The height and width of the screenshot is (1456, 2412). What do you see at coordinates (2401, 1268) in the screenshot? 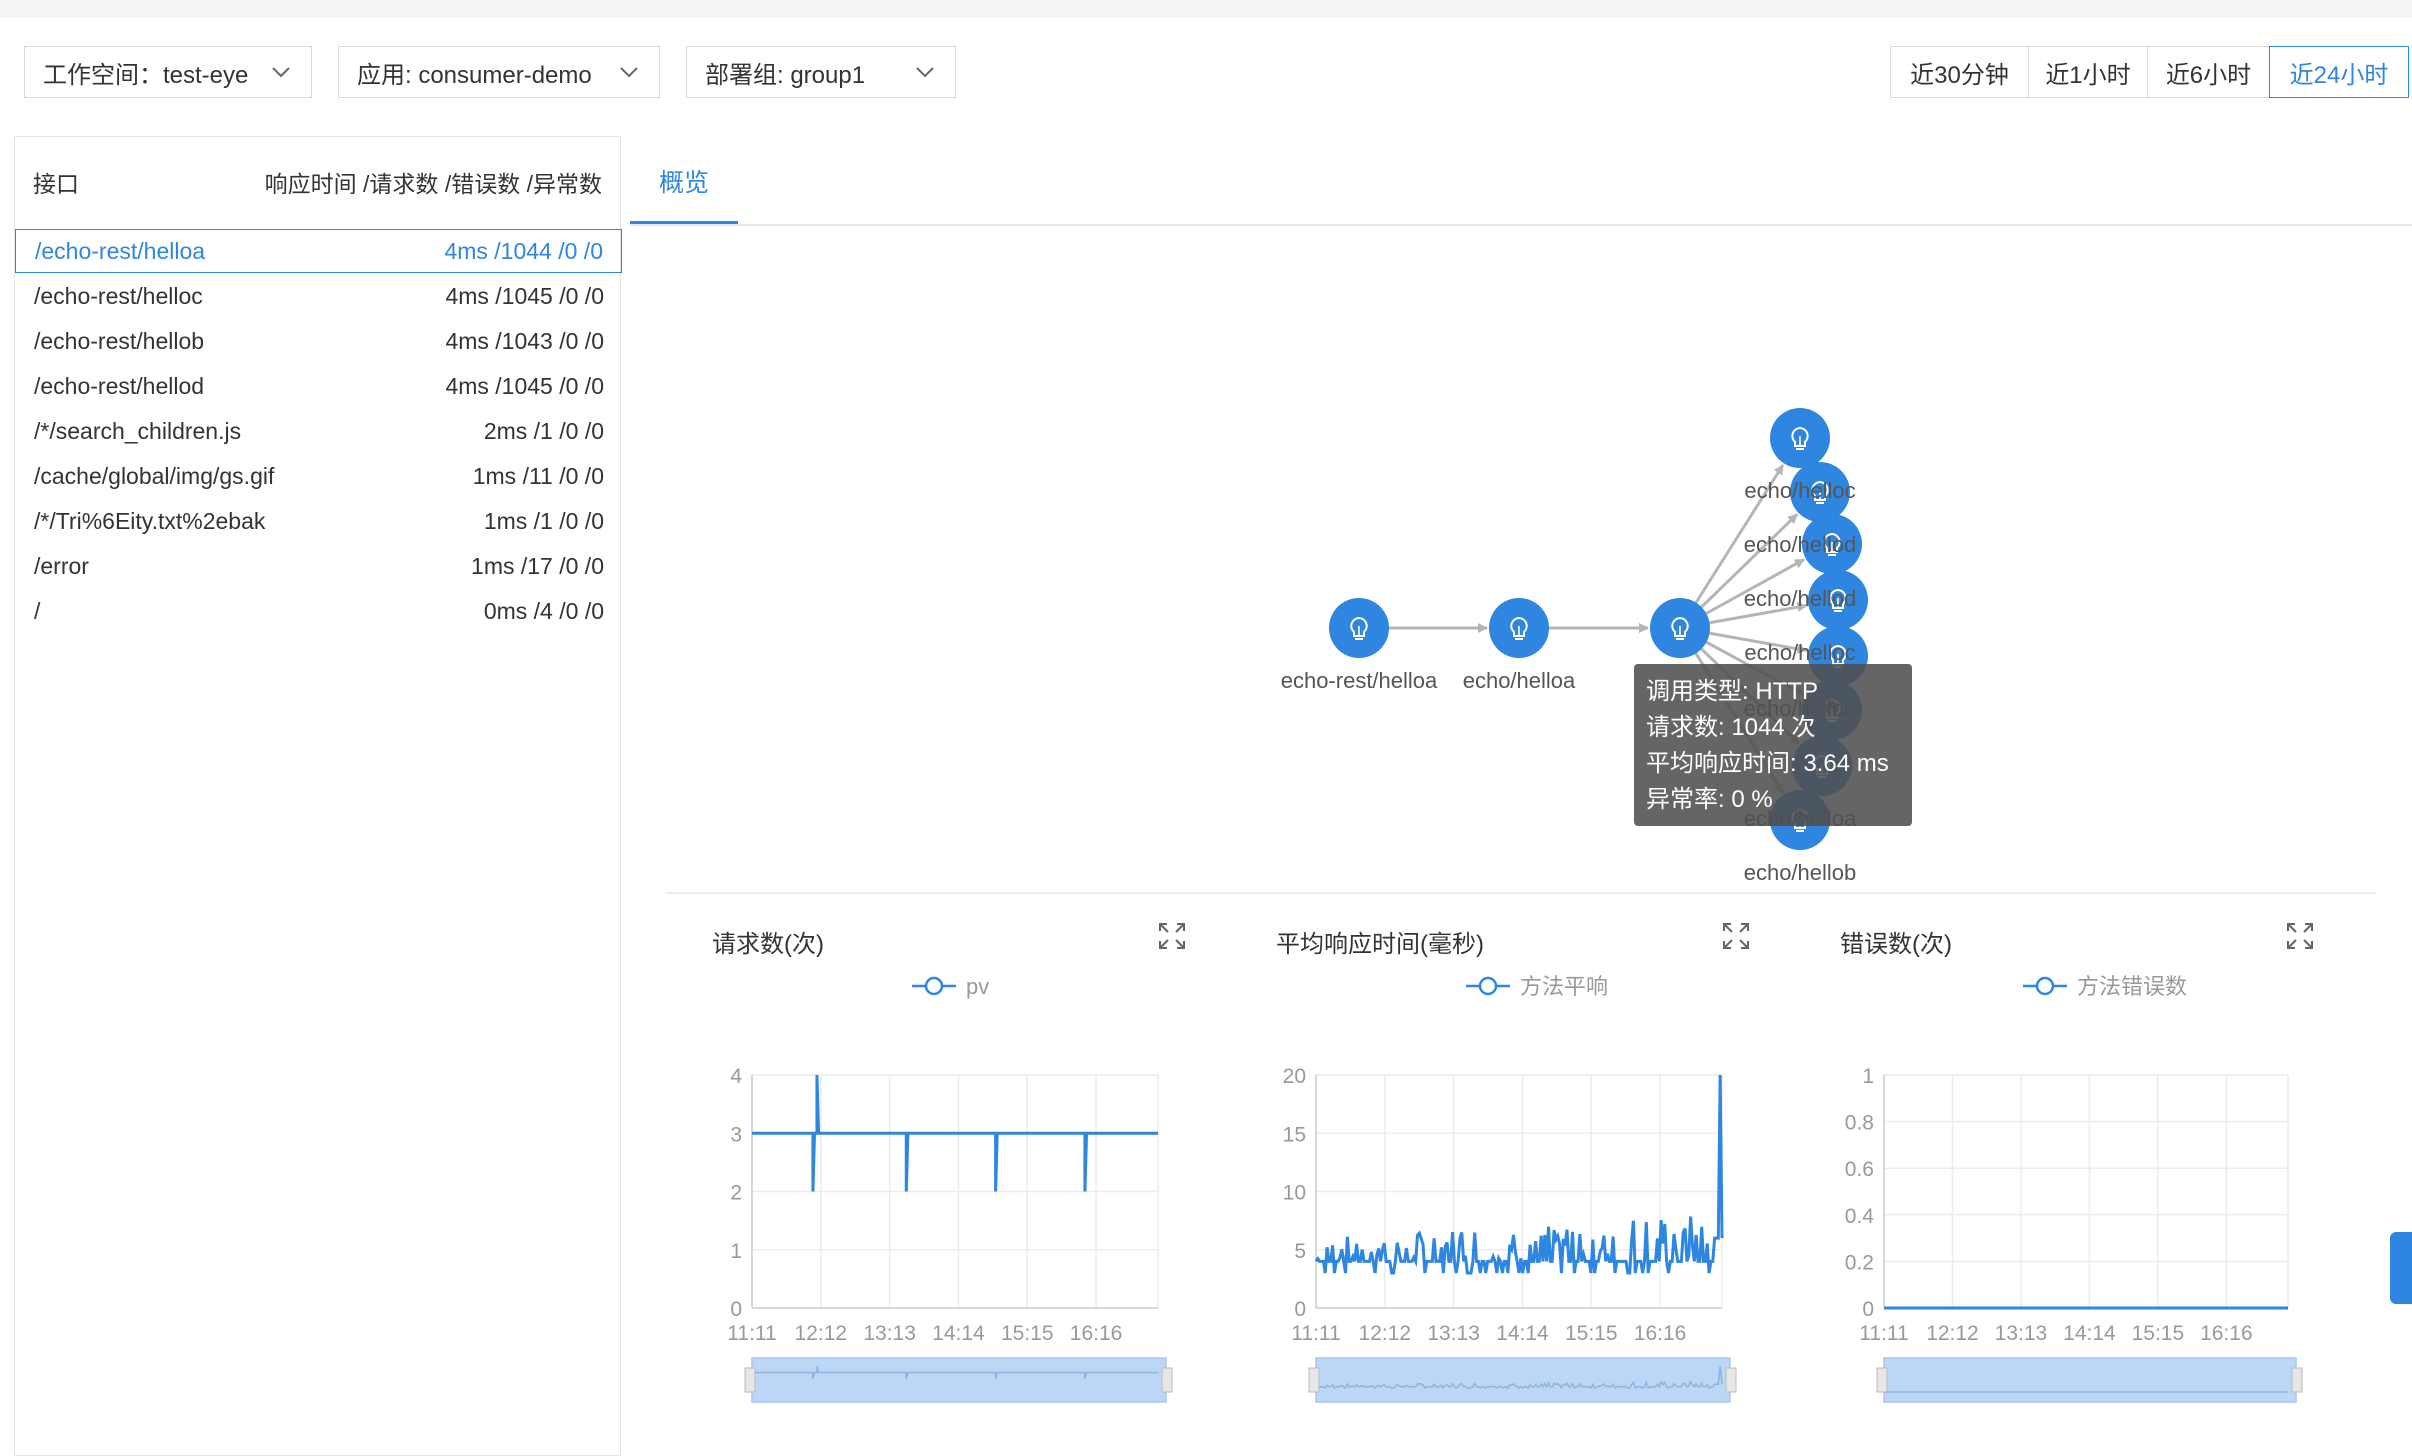
I see `feedback-tab` at bounding box center [2401, 1268].